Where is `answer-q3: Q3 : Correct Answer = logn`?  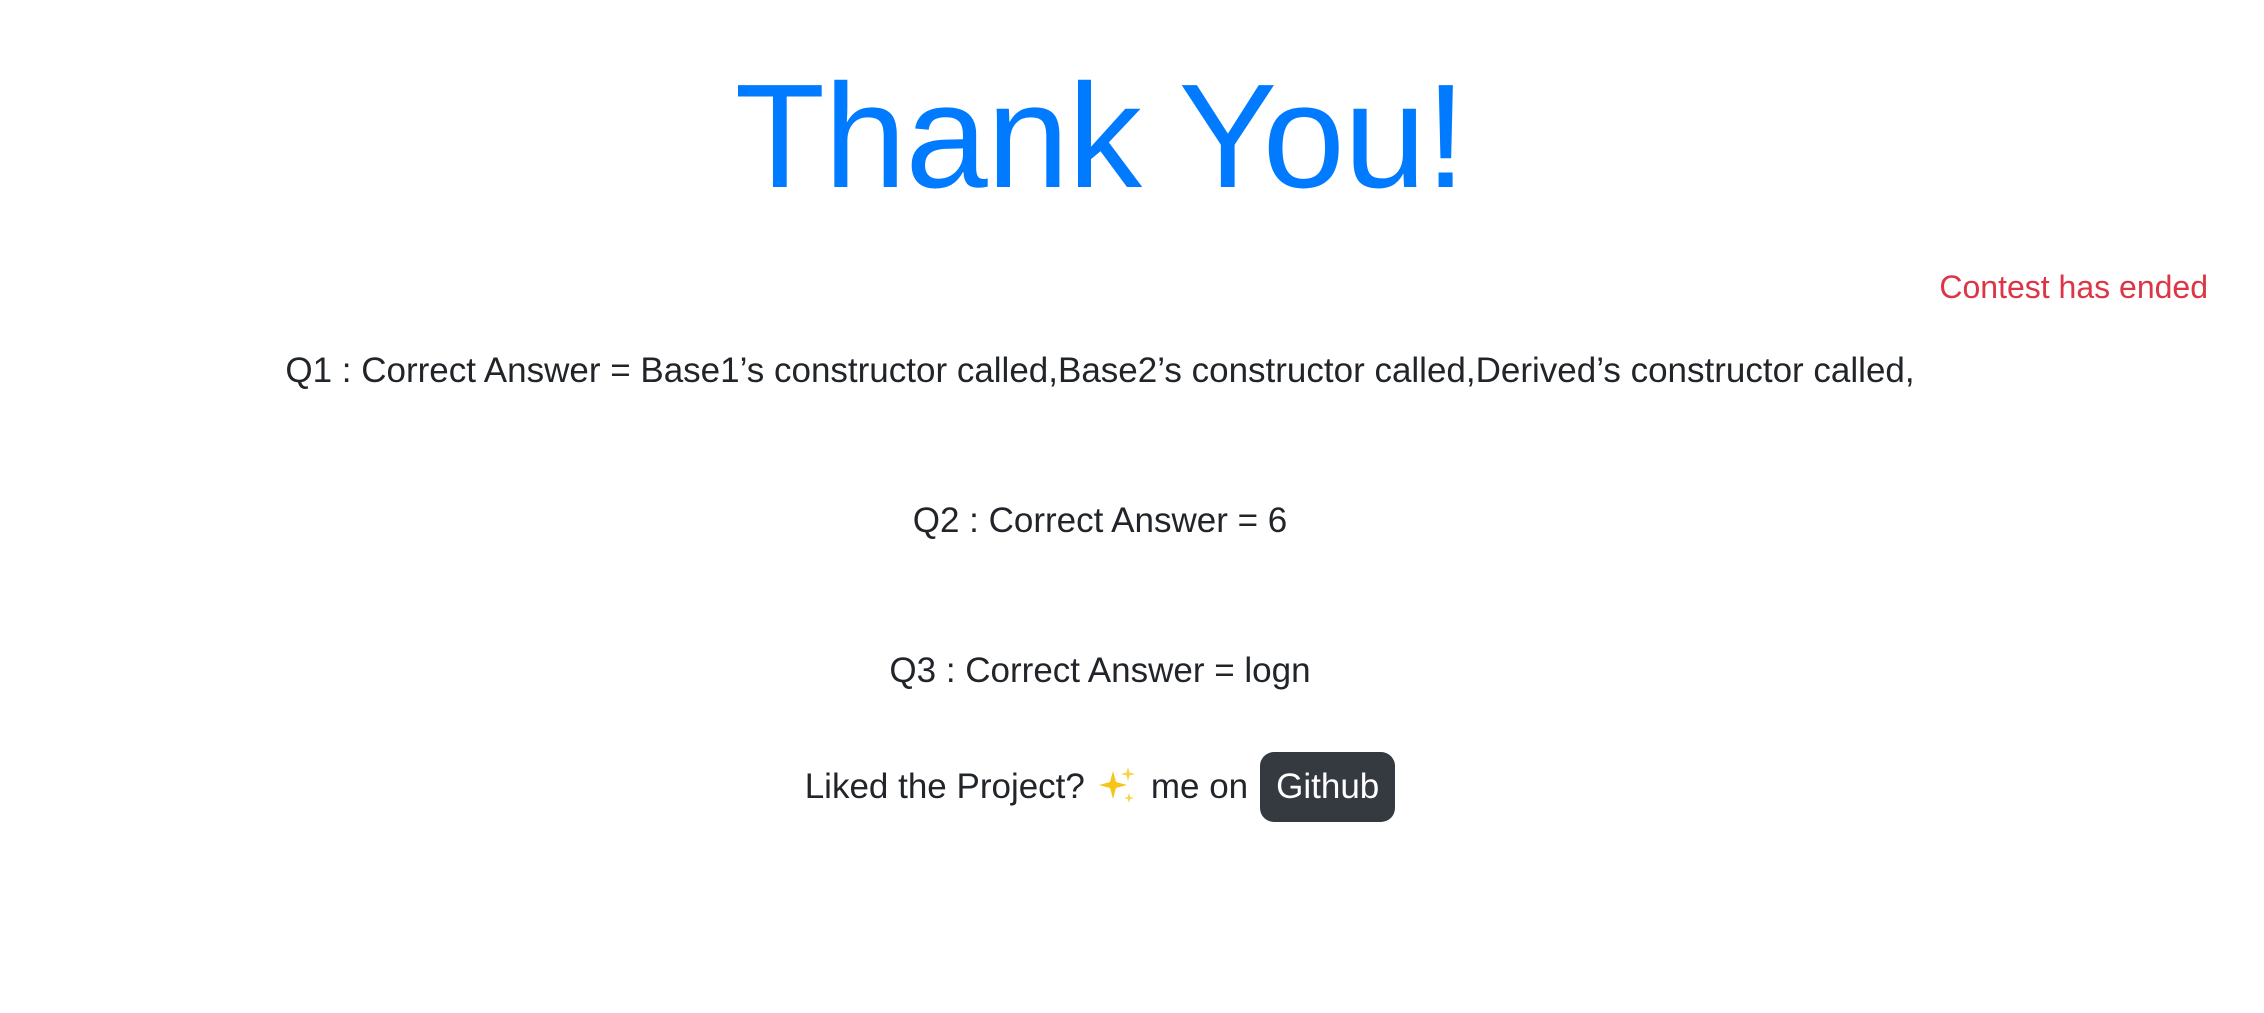 answer-q3: Q3 : Correct Answer = logn is located at coordinates (1100, 670).